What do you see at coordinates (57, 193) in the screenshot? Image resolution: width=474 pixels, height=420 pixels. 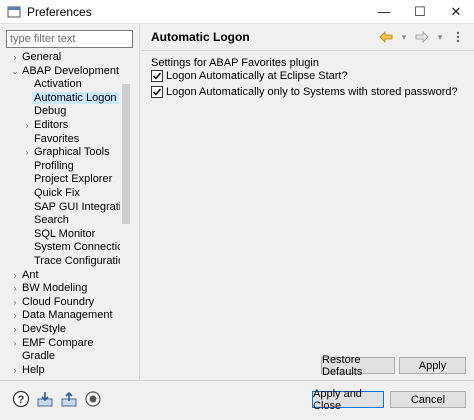 I see `tree-item-label: Quick Fix` at bounding box center [57, 193].